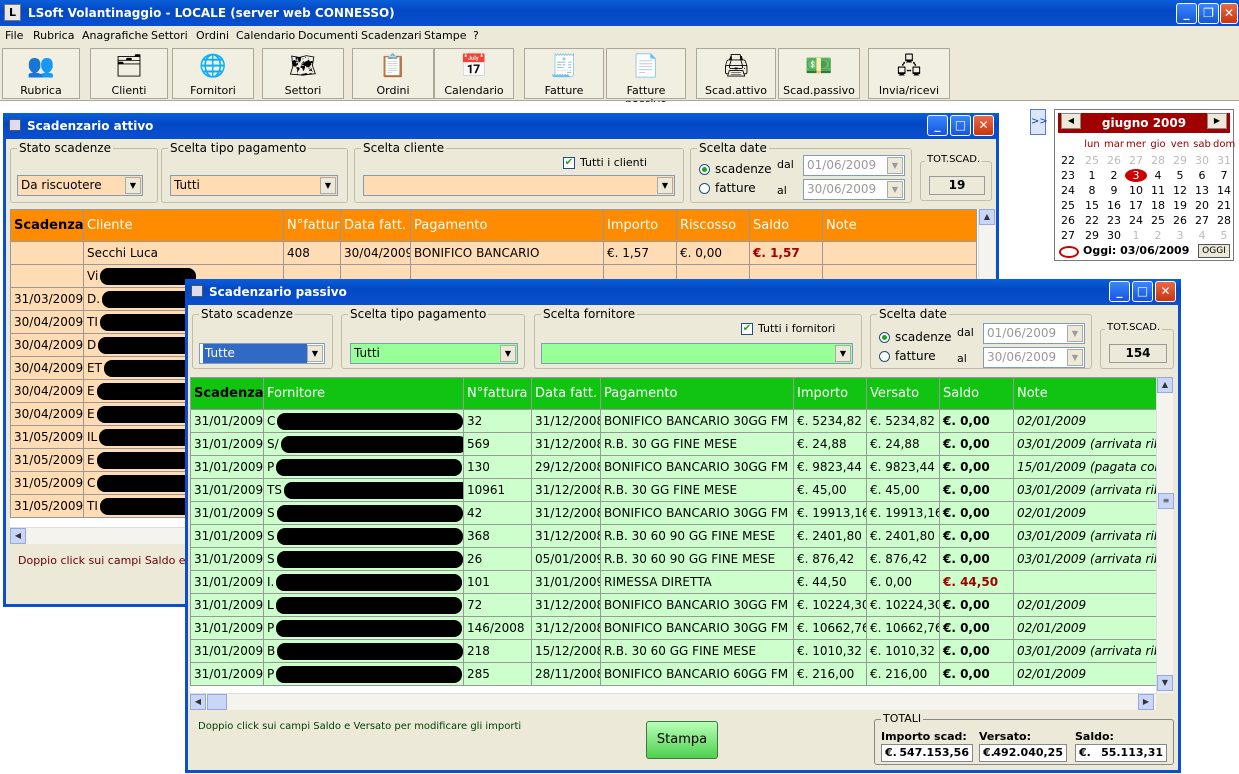  What do you see at coordinates (697, 393) in the screenshot?
I see `column-header: Pagamento` at bounding box center [697, 393].